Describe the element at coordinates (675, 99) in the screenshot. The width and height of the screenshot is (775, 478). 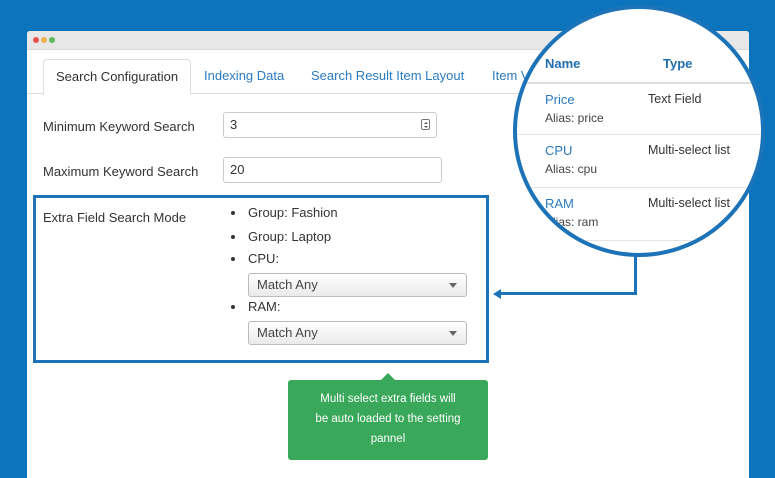
I see `field-type: Text Field` at that location.